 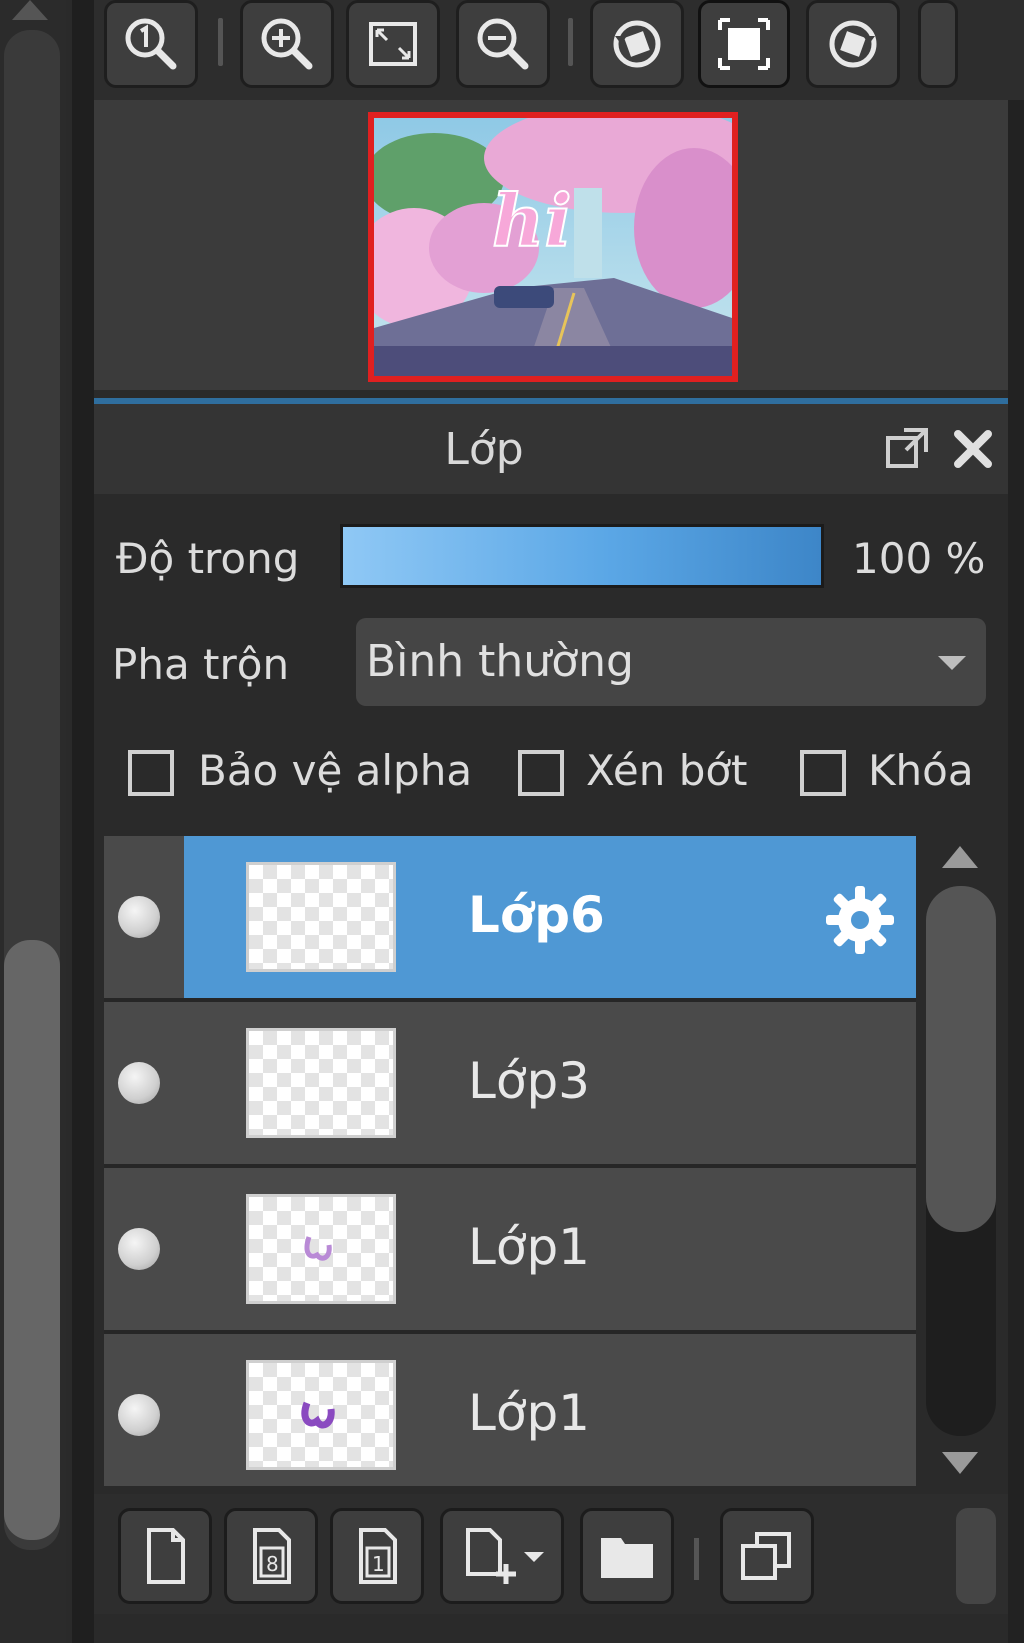 I want to click on rotate-left-button, so click(x=637, y=44).